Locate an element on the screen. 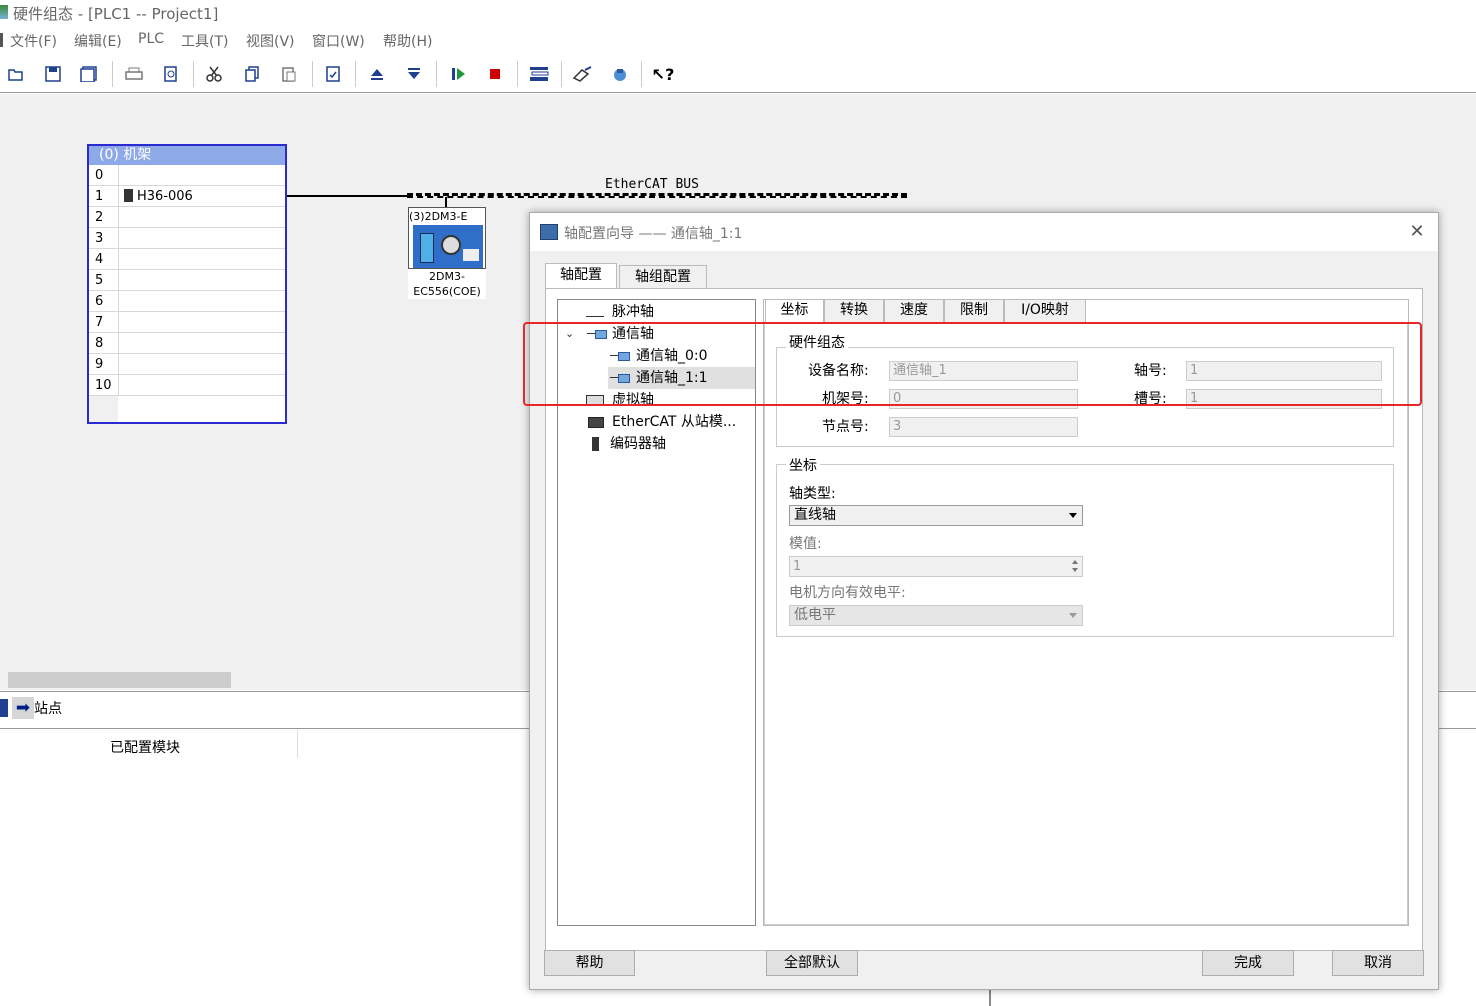 The width and height of the screenshot is (1476, 1006). dialog-title: 轴配置向导 —— 通信轴_1:1 is located at coordinates (653, 234).